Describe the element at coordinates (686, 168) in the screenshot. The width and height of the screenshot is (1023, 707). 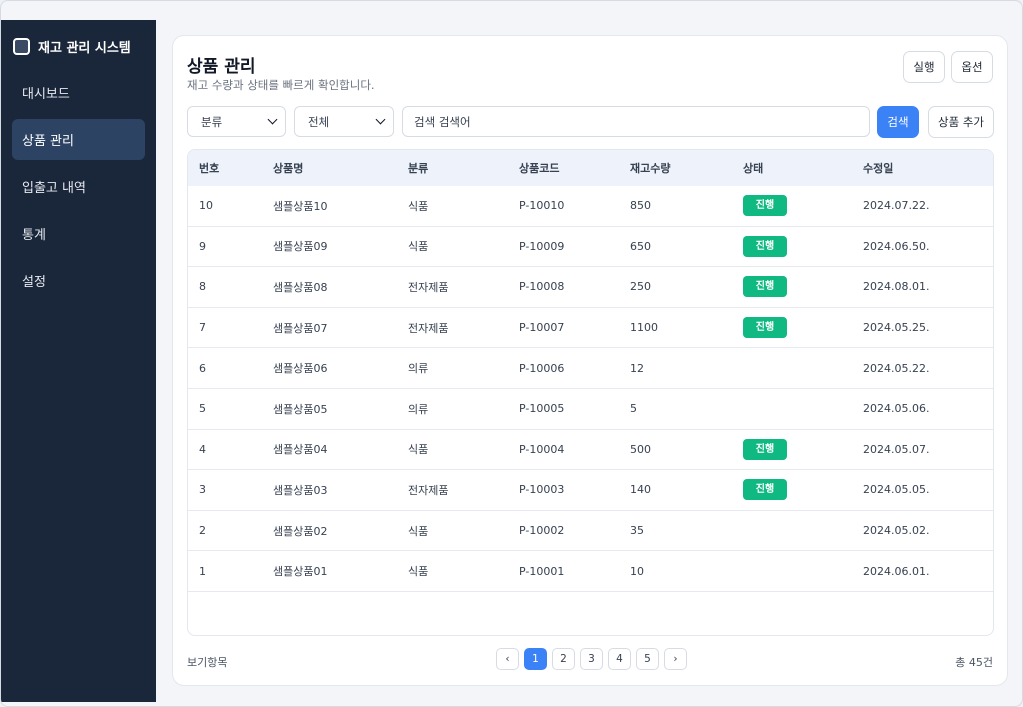
I see `column-header: 재고수량` at that location.